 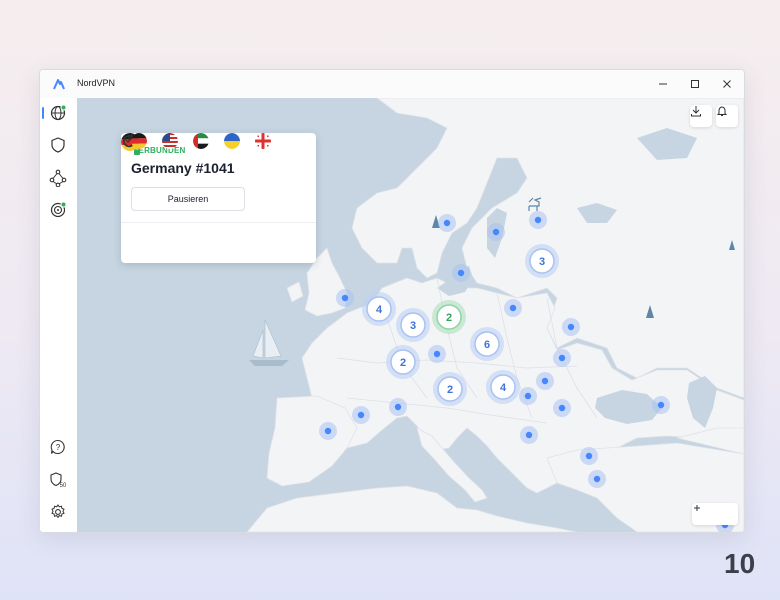 I want to click on meshnet-icon, so click(x=58, y=178).